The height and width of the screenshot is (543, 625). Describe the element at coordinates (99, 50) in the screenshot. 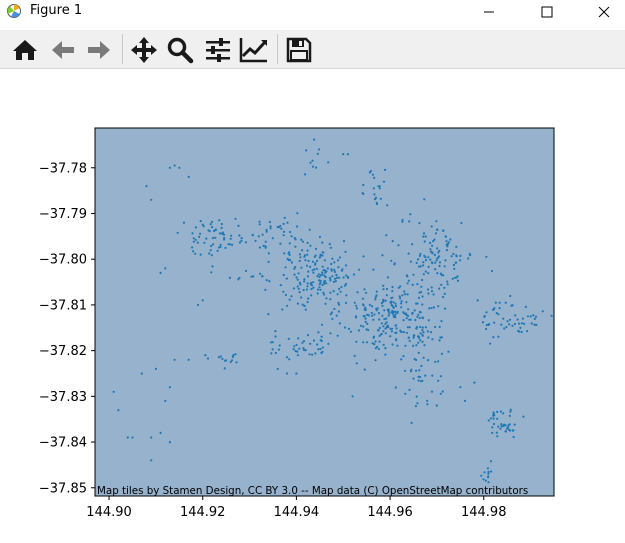

I see `forward-button` at that location.